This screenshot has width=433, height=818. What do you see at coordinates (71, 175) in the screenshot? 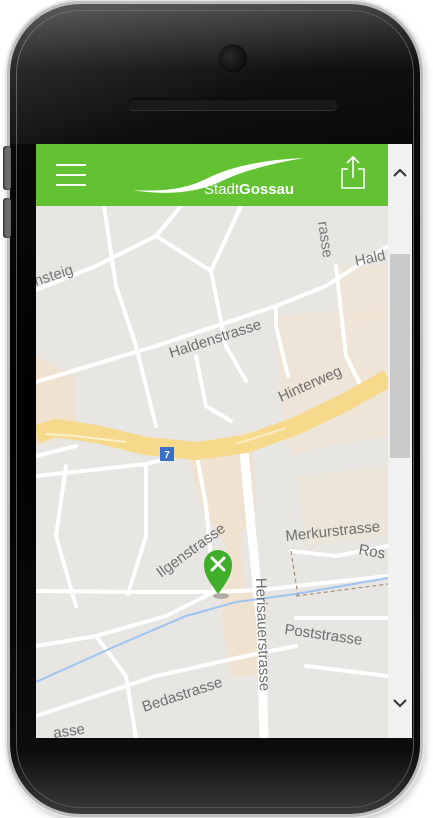
I see `hamburger-icon` at bounding box center [71, 175].